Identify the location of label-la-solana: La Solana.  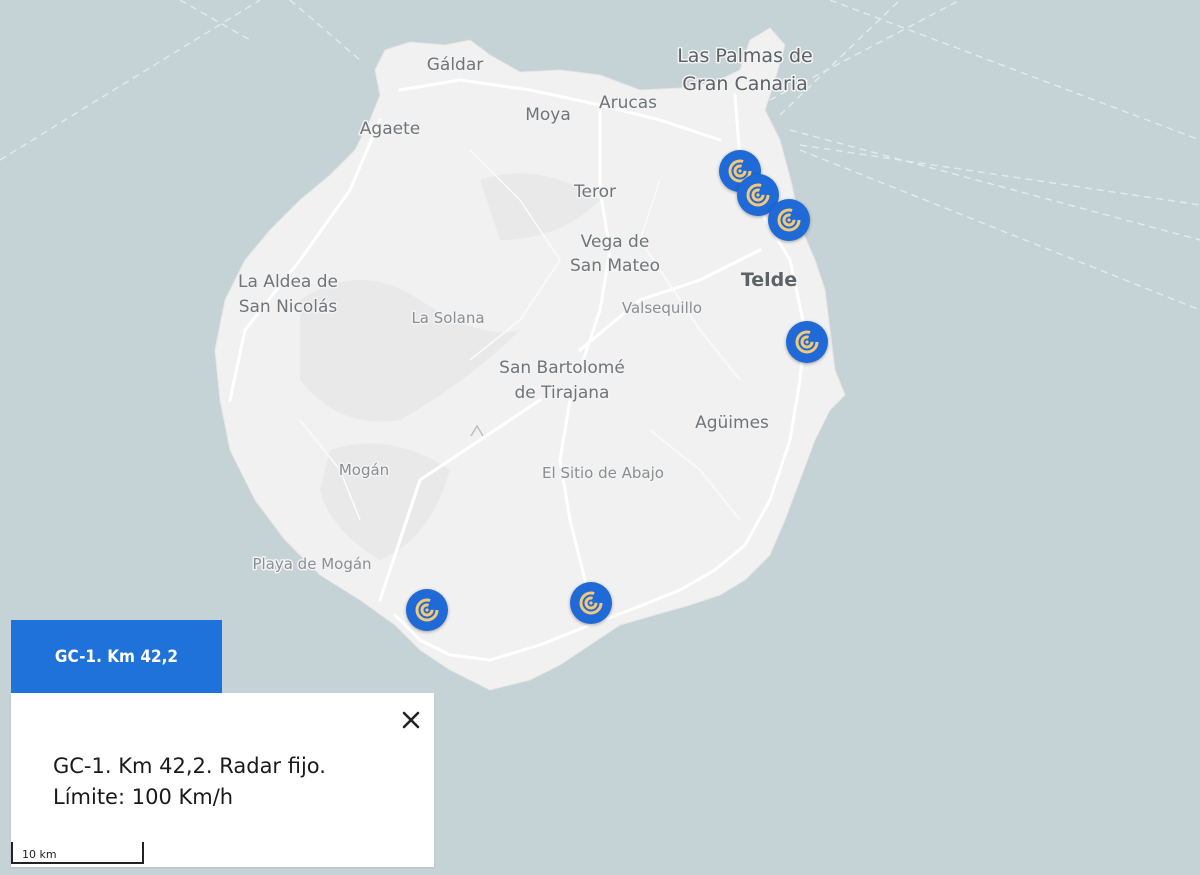
(447, 318).